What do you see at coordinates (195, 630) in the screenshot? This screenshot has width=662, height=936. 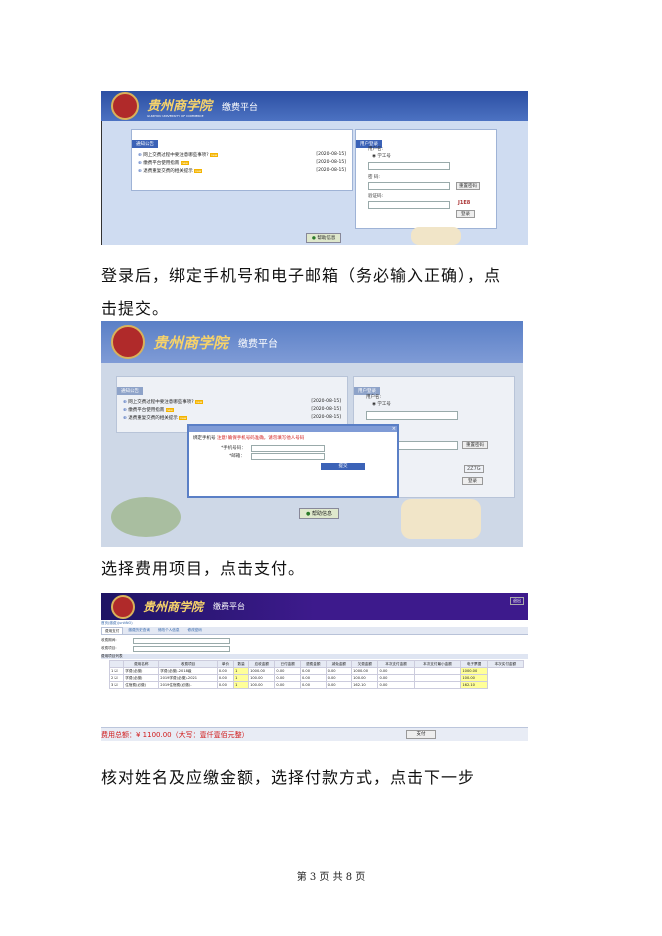 I see `tab-3: 修改密码` at bounding box center [195, 630].